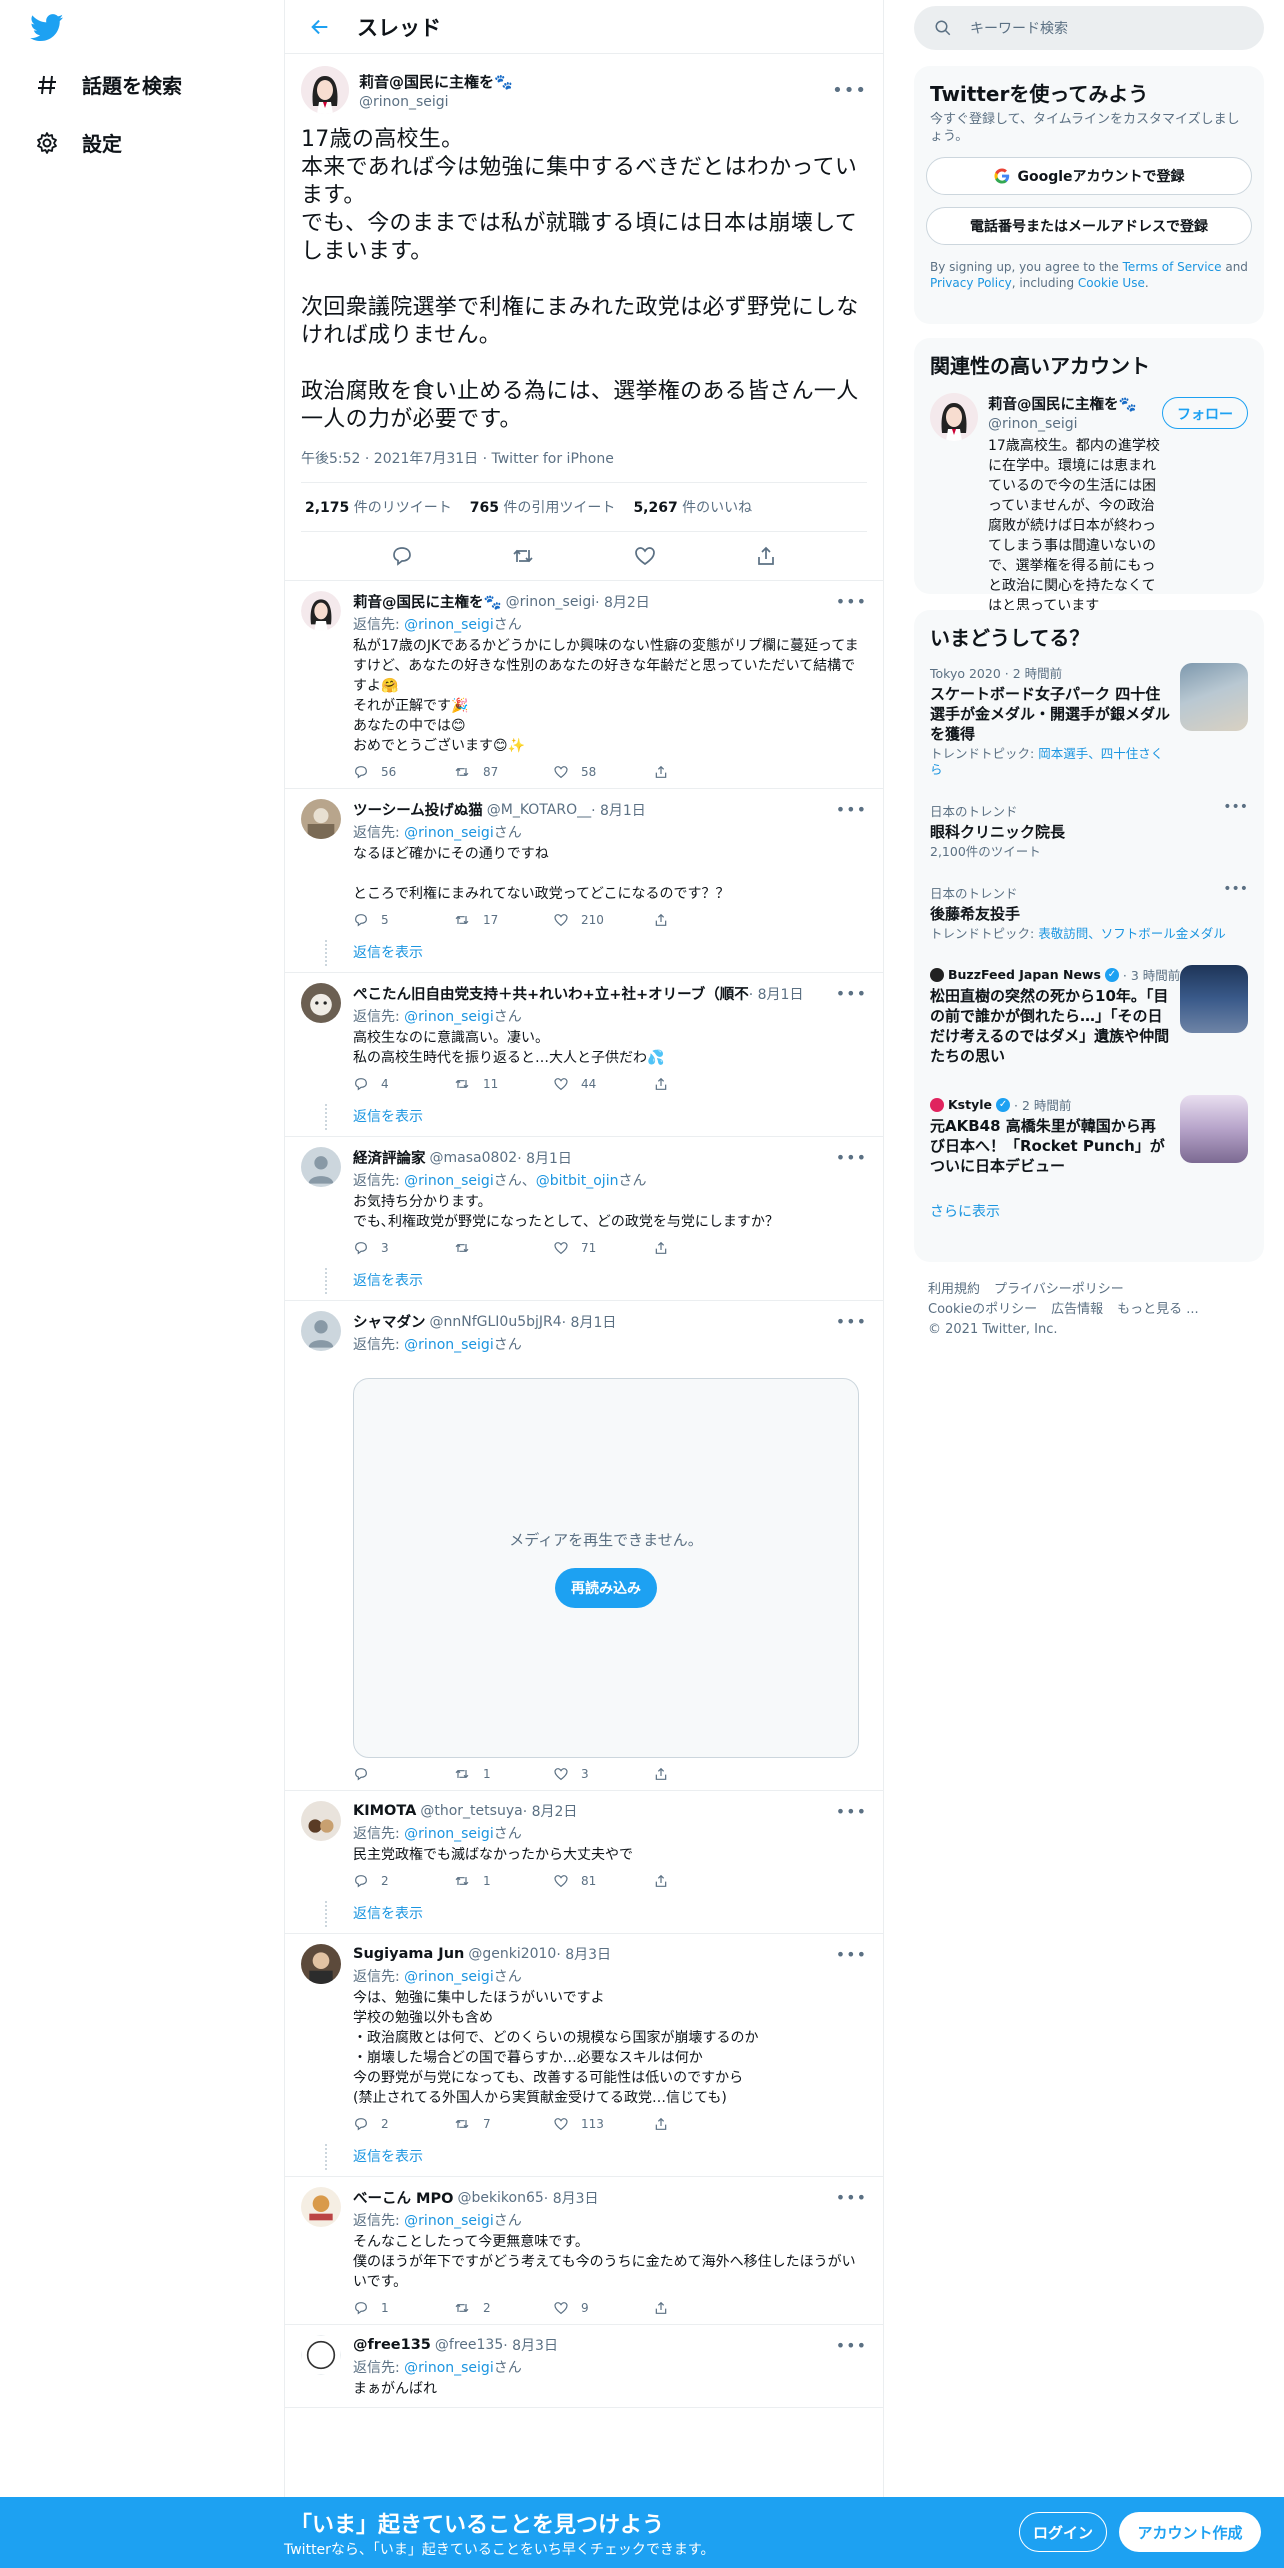 The height and width of the screenshot is (2568, 1284). What do you see at coordinates (1075, 403) in the screenshot?
I see `related-name: 莉音@国民に主権を🐾` at bounding box center [1075, 403].